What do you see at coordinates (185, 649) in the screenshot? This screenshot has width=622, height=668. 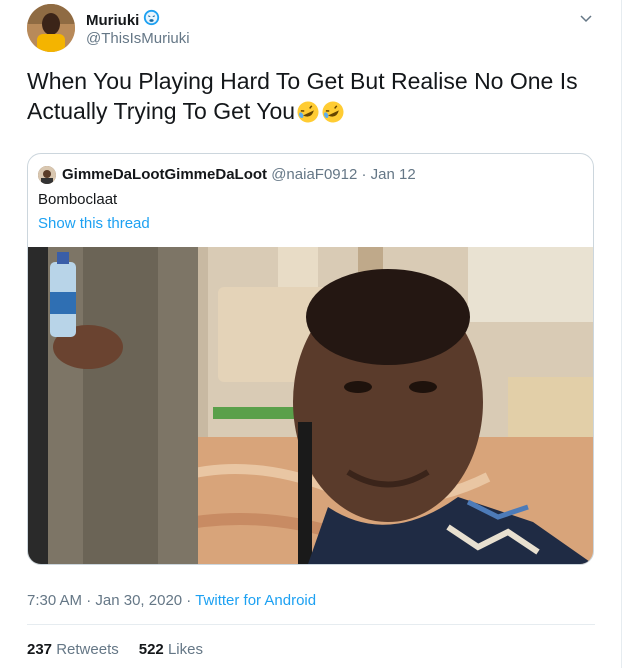 I see `likes-label: Likes` at bounding box center [185, 649].